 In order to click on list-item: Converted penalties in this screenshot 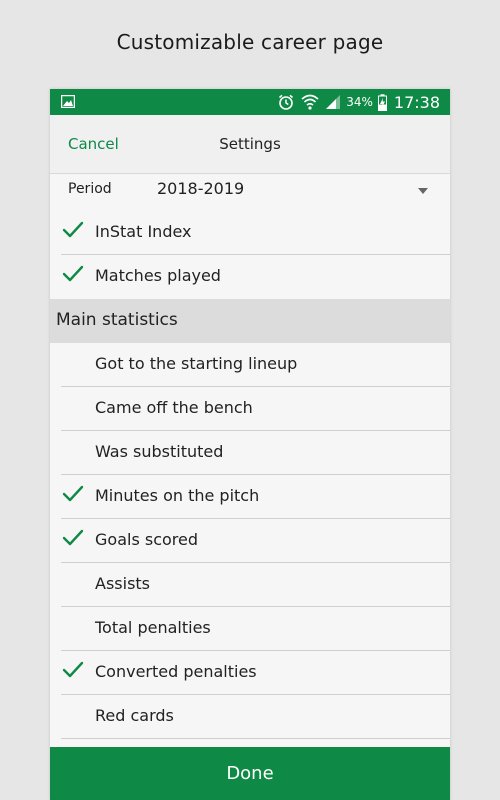, I will do `click(250, 673)`.